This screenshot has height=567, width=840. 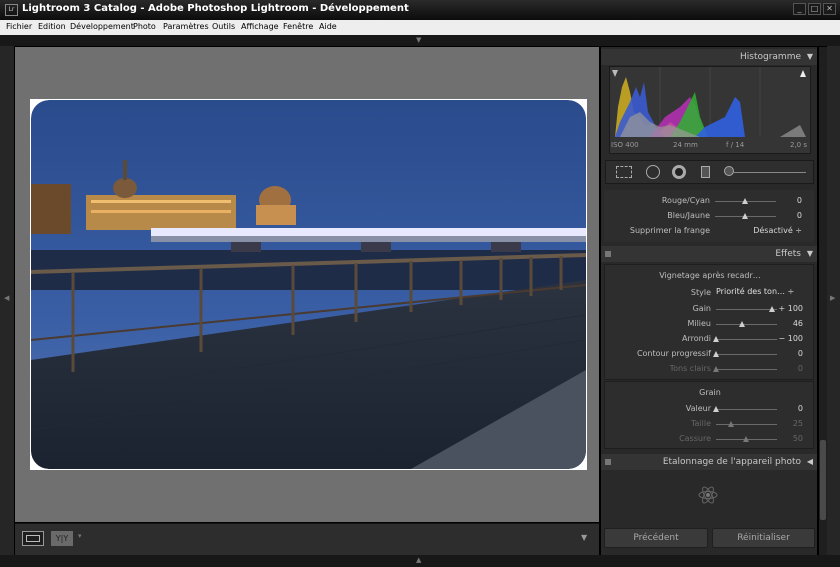 What do you see at coordinates (755, 291) in the screenshot?
I see `style-dropdown: Priorité des ton… ÷` at bounding box center [755, 291].